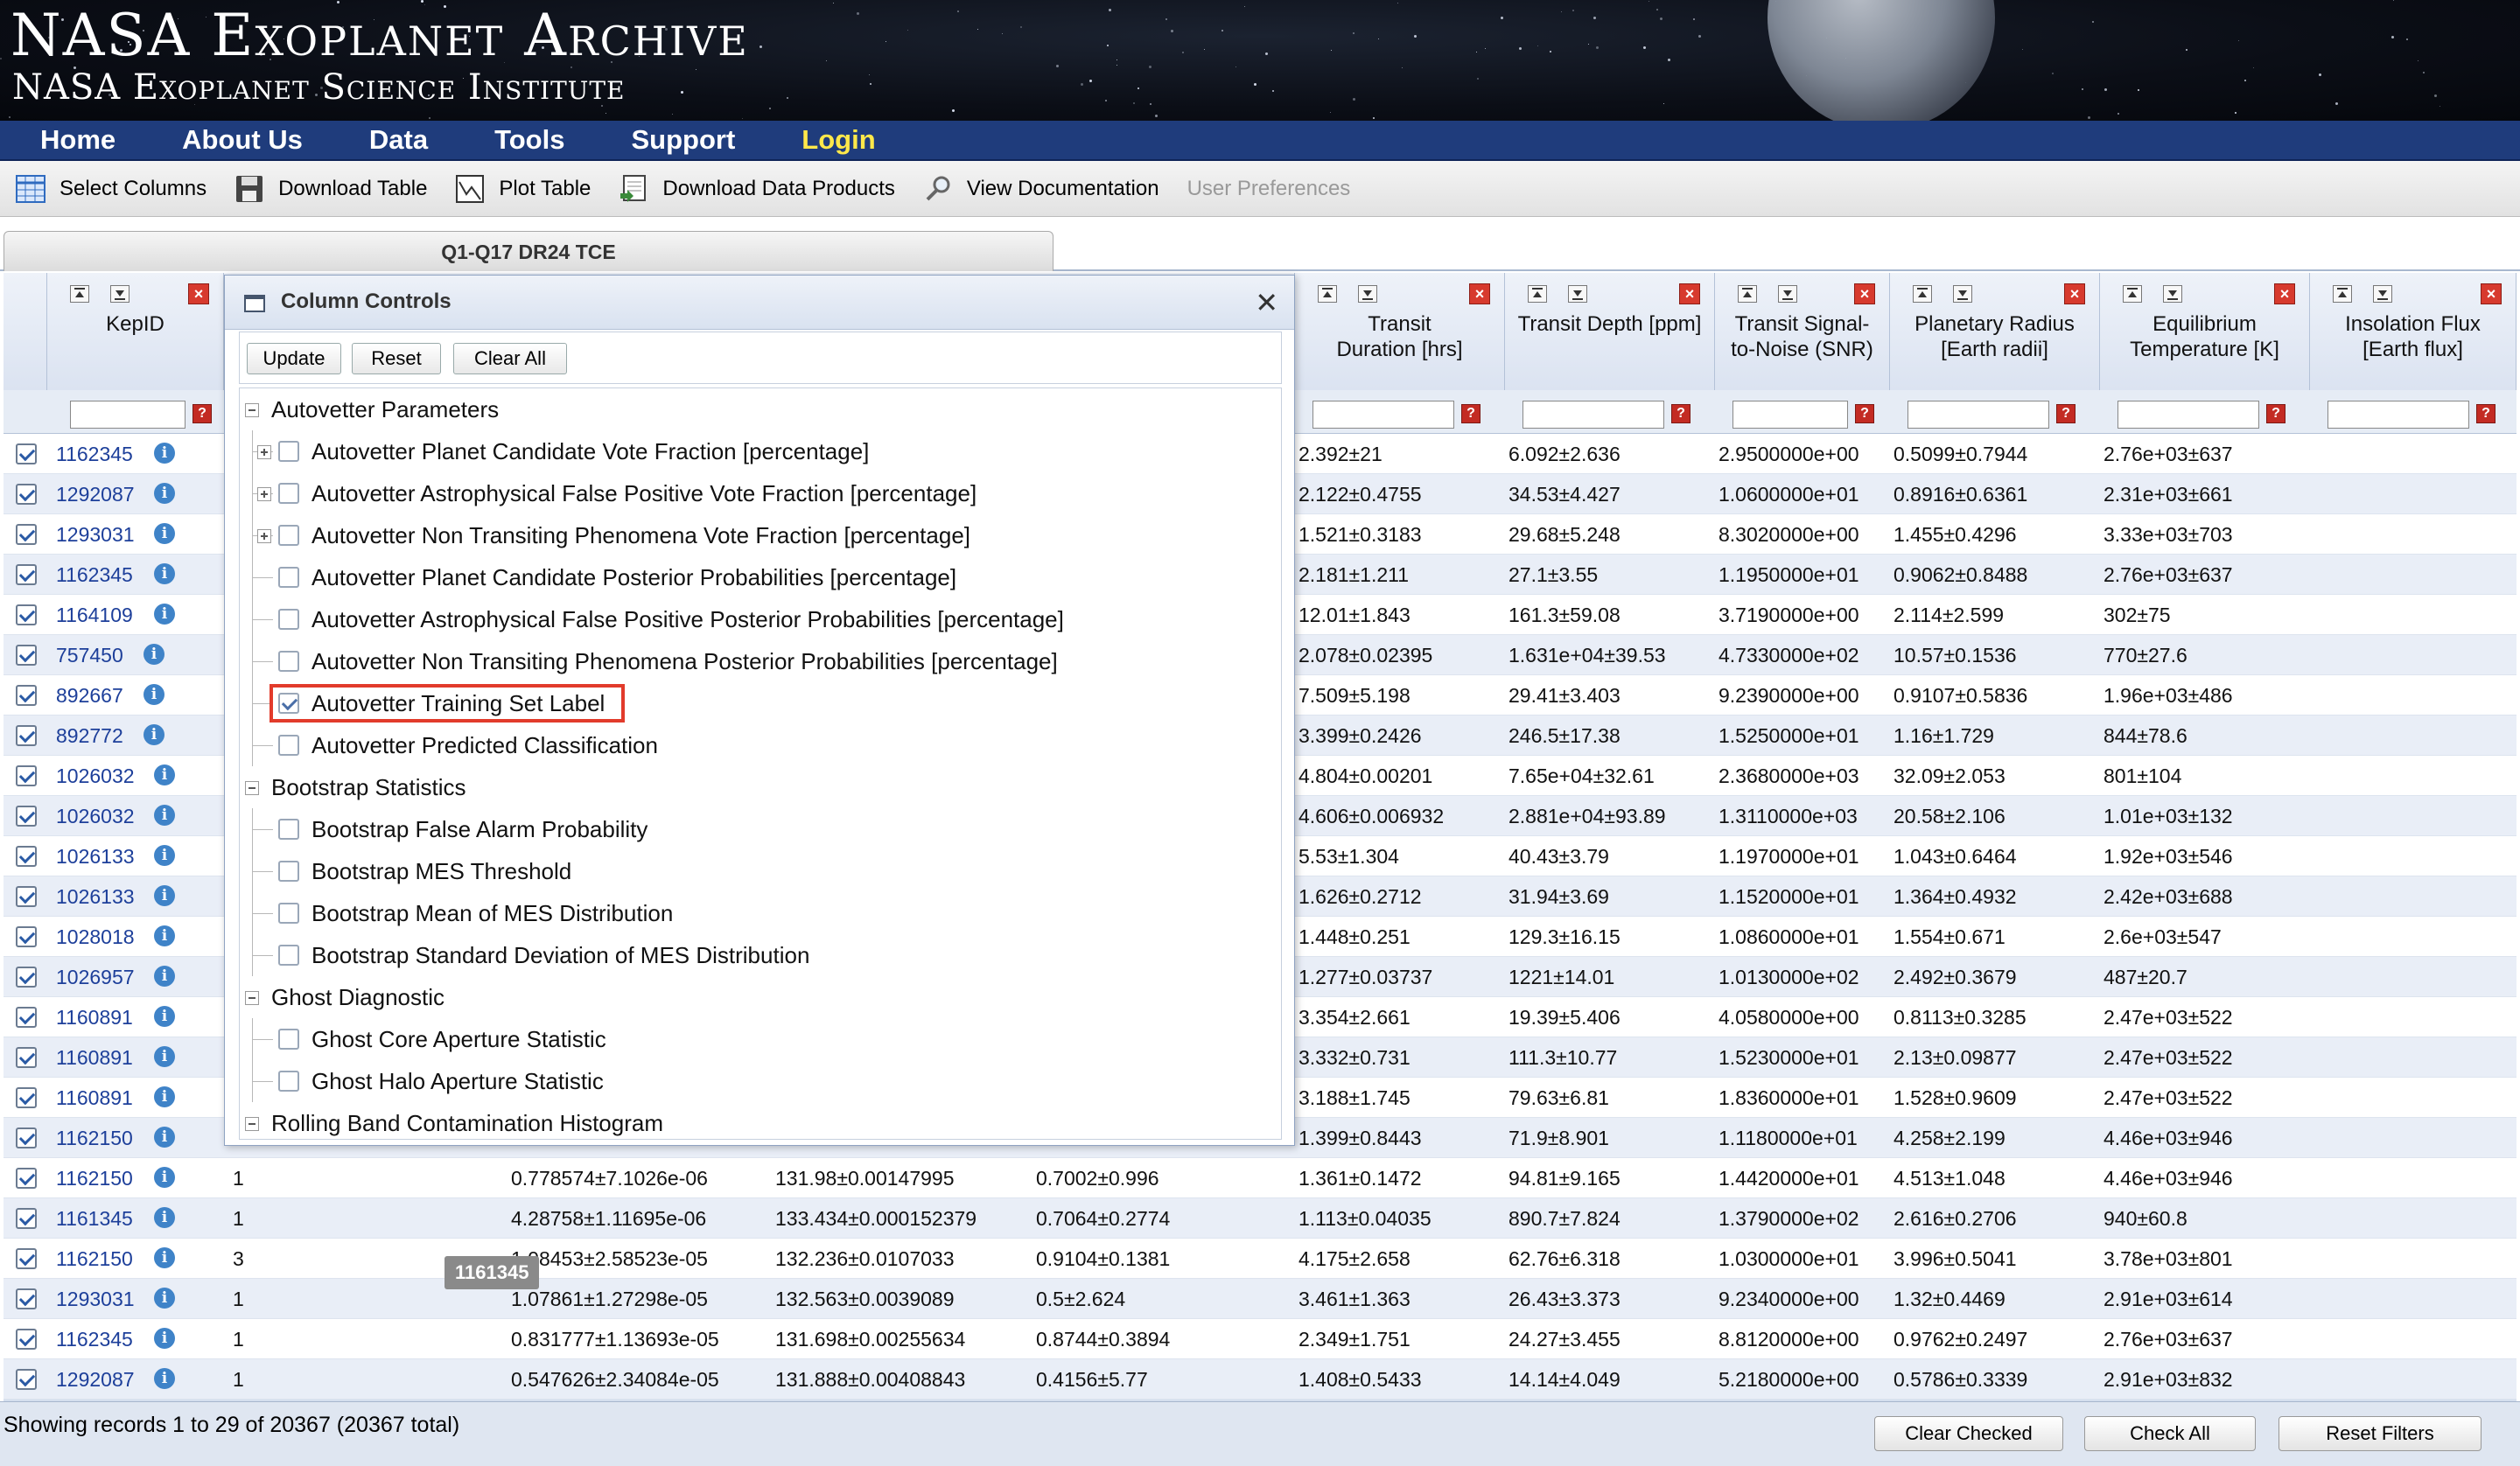  Describe the element at coordinates (1269, 189) in the screenshot. I see `user-preferences-button: User Preferences` at that location.